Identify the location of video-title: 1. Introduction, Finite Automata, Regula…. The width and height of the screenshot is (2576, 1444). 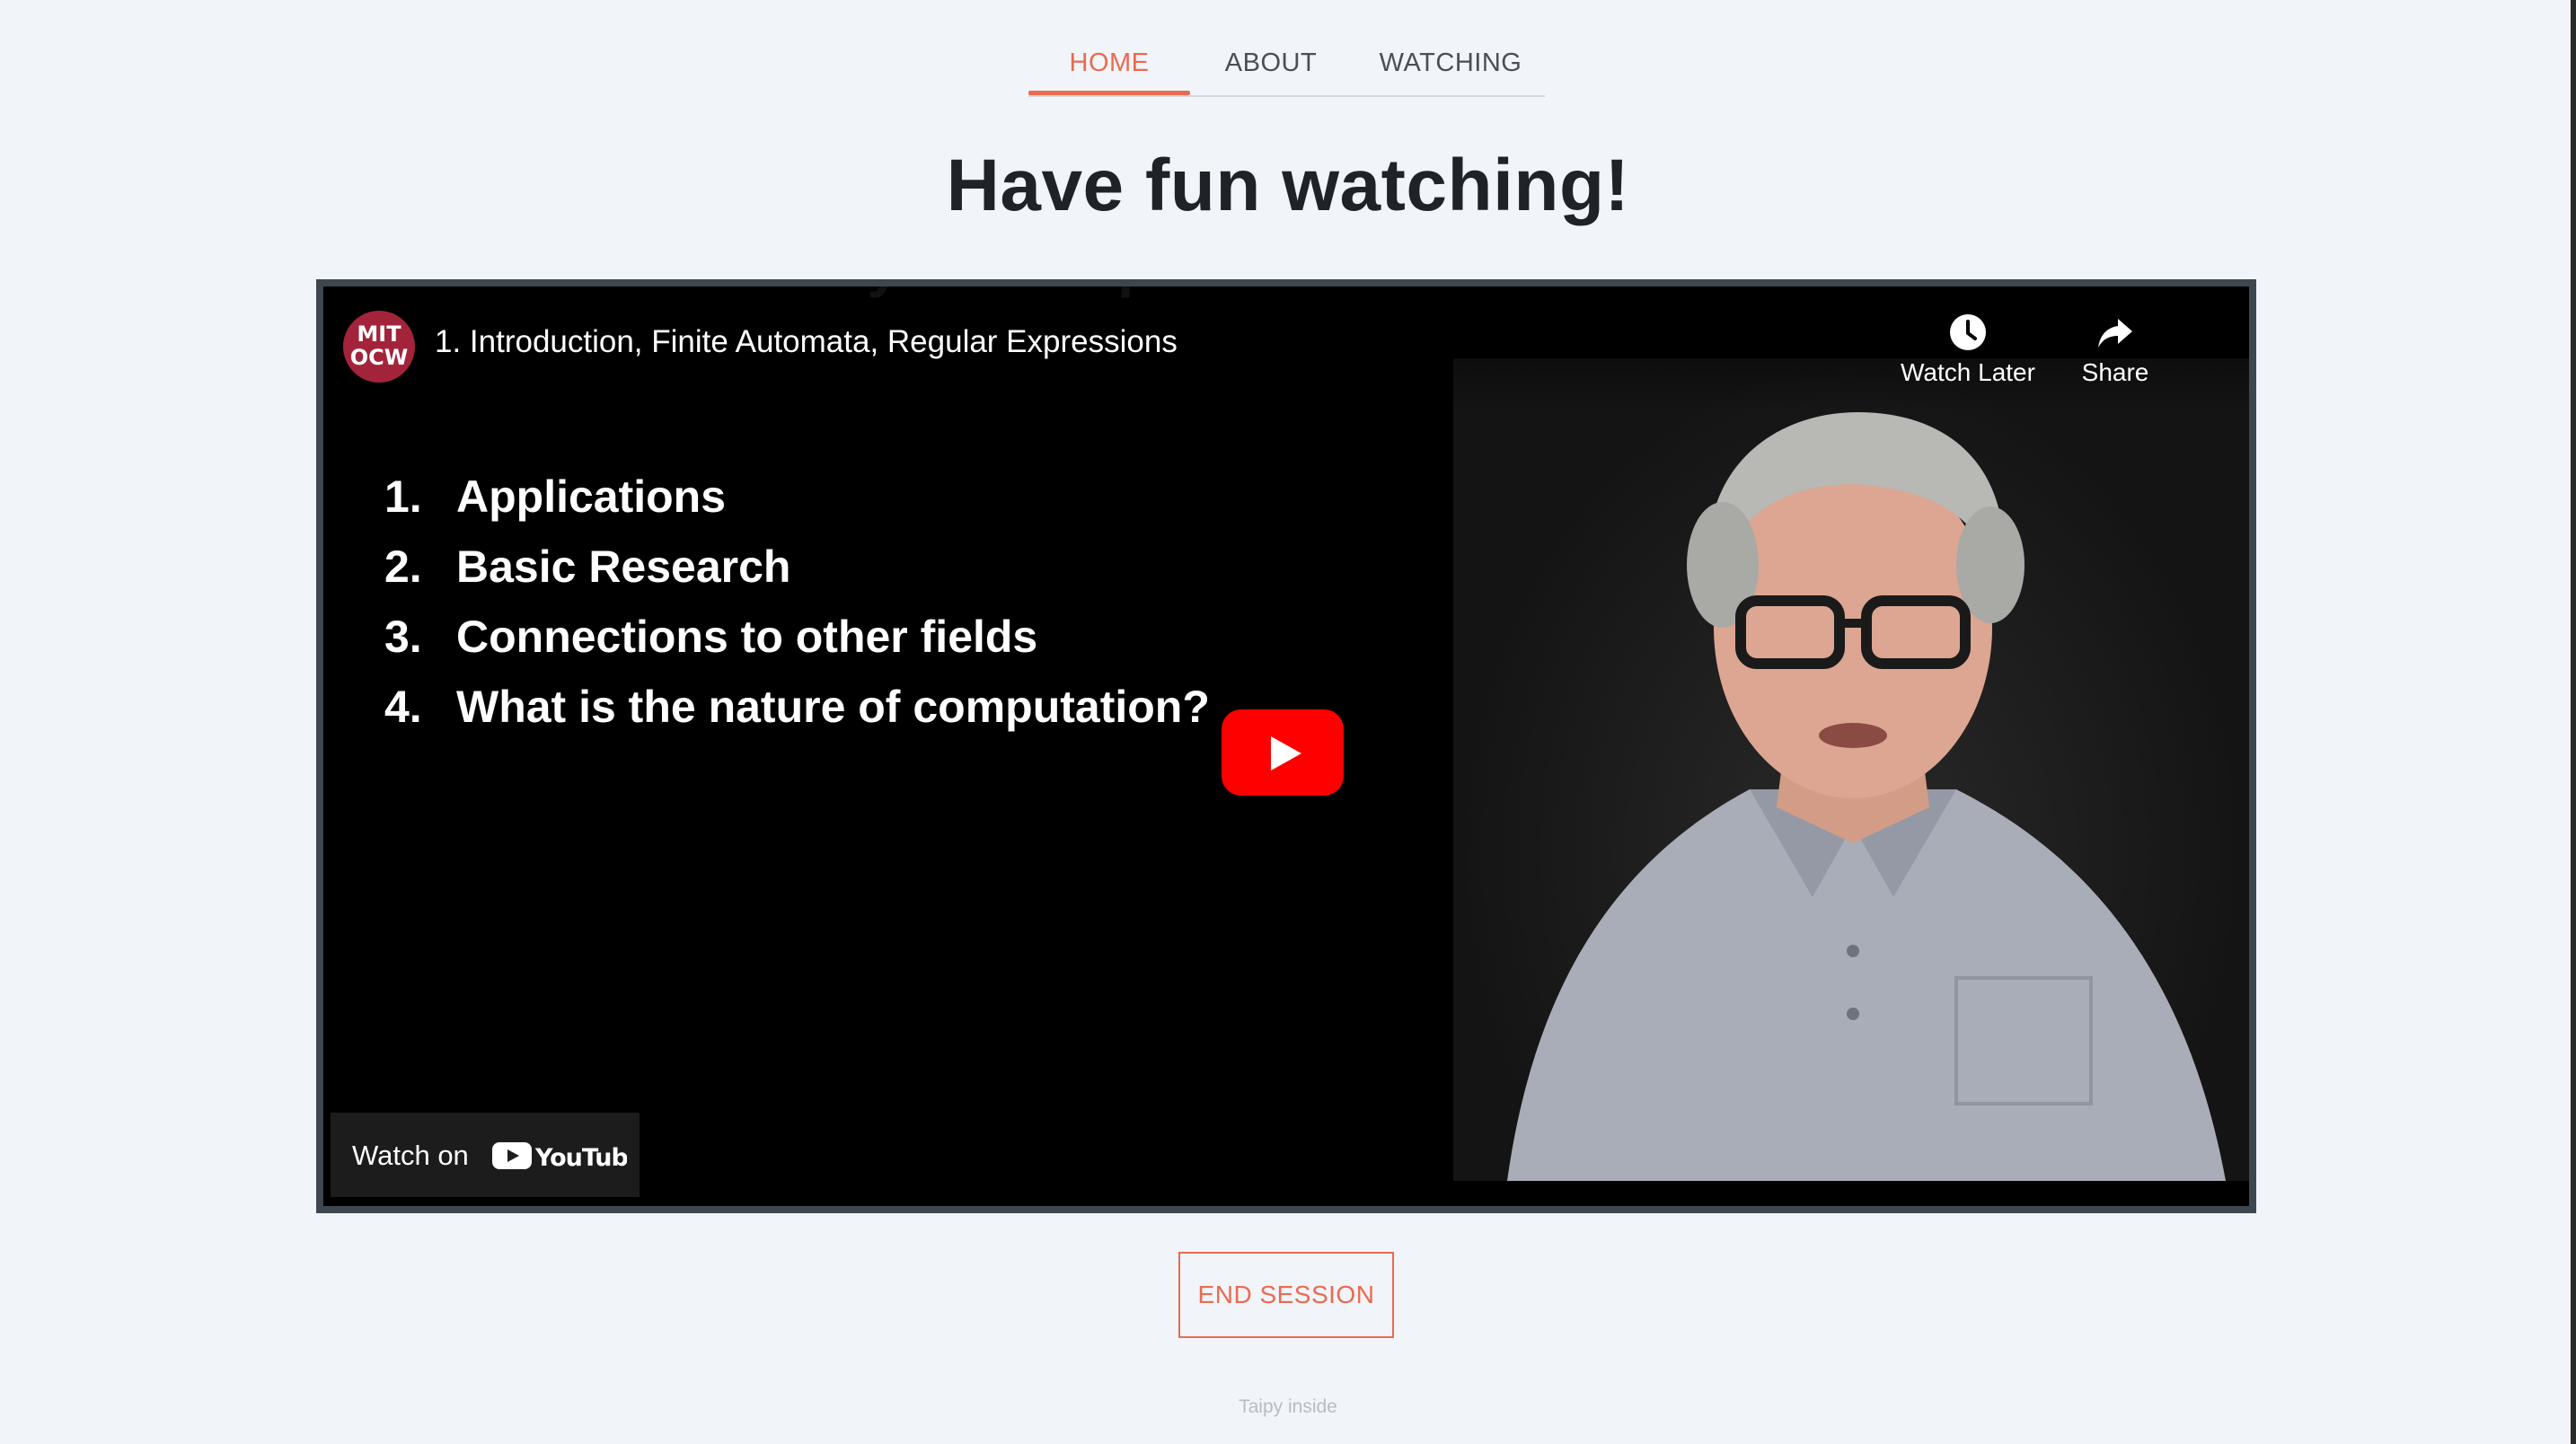
(806, 342).